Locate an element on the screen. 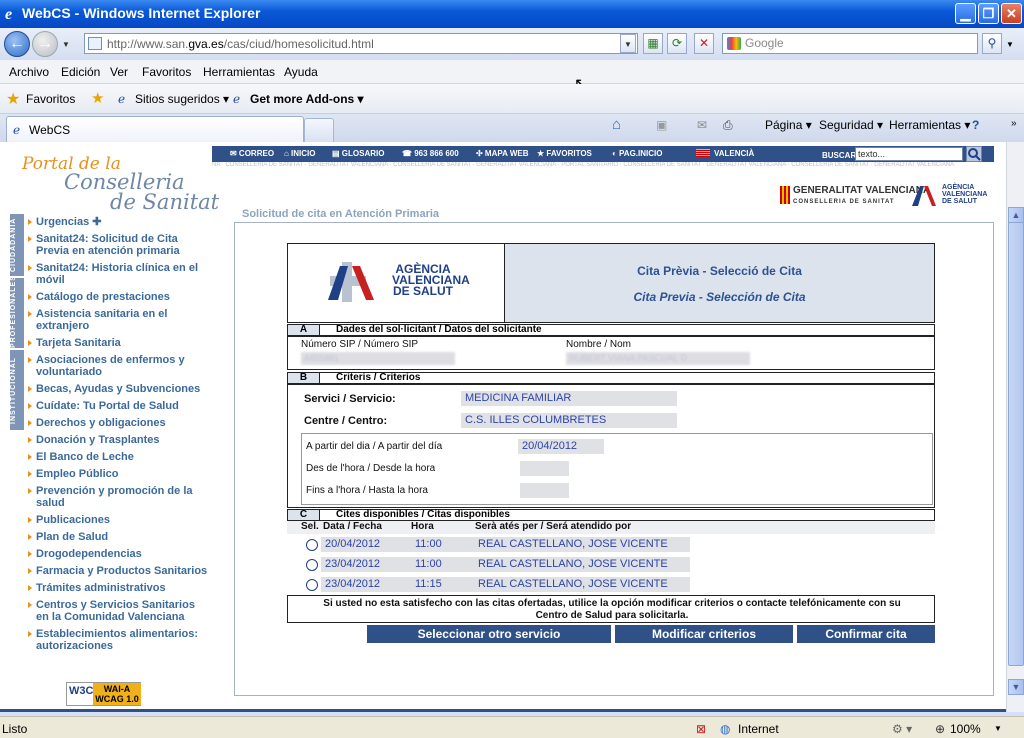 Image resolution: width=1024 pixels, height=738 pixels. nav-farmacia: Farmacia y Productos Sanitarios is located at coordinates (118, 571).